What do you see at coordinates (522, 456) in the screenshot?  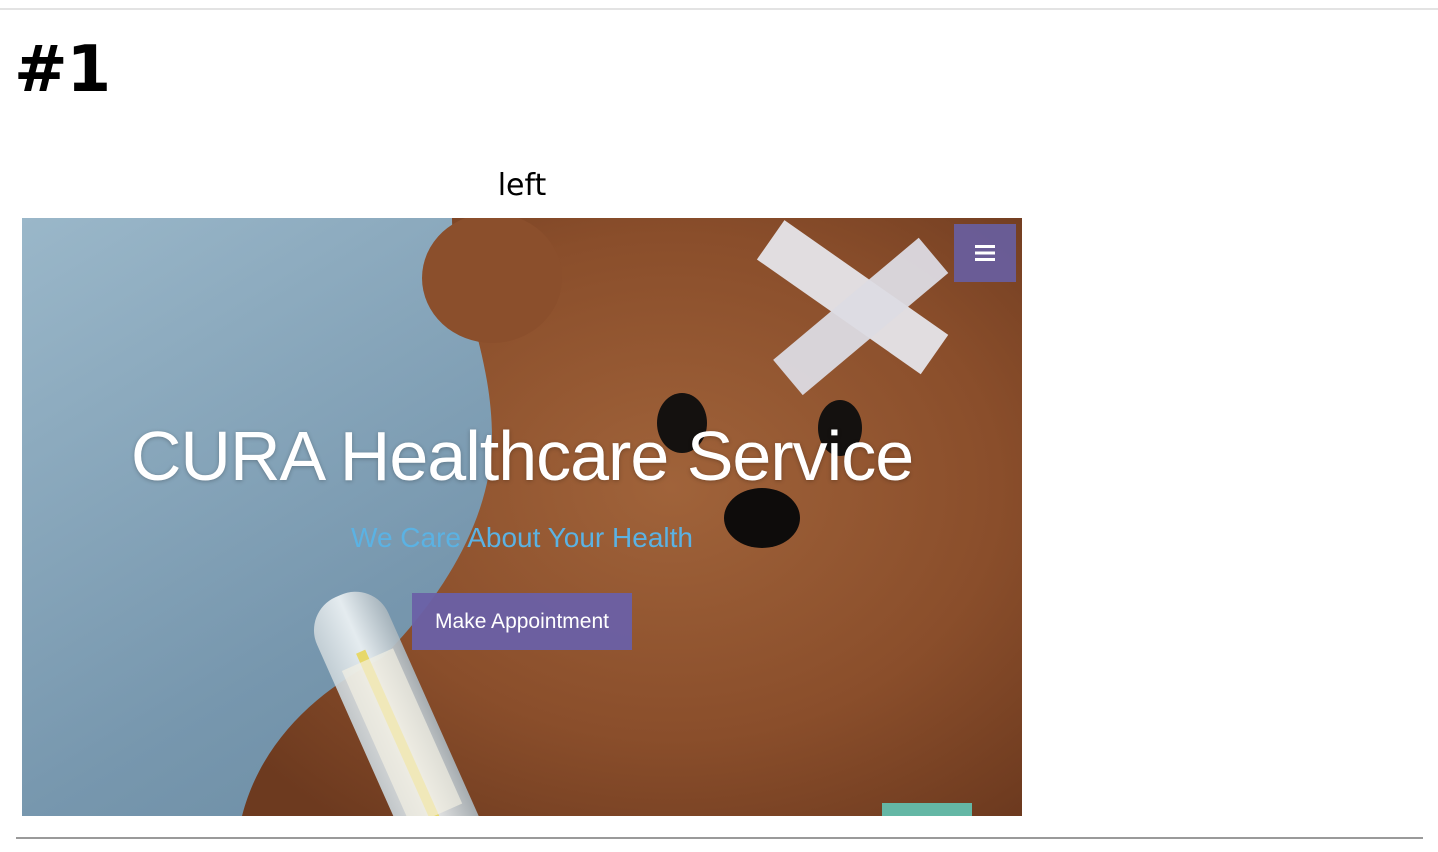 I see `hero-title: CURA Healthcare Service` at bounding box center [522, 456].